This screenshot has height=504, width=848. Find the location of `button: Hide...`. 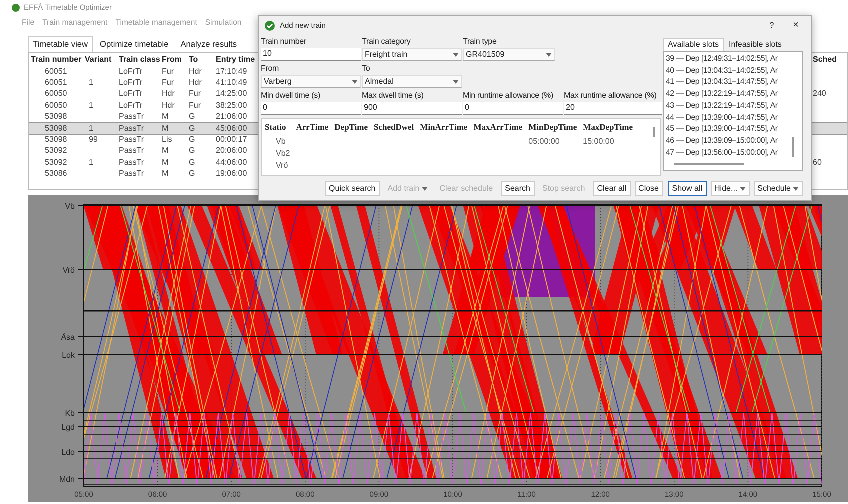

button: Hide... is located at coordinates (730, 188).